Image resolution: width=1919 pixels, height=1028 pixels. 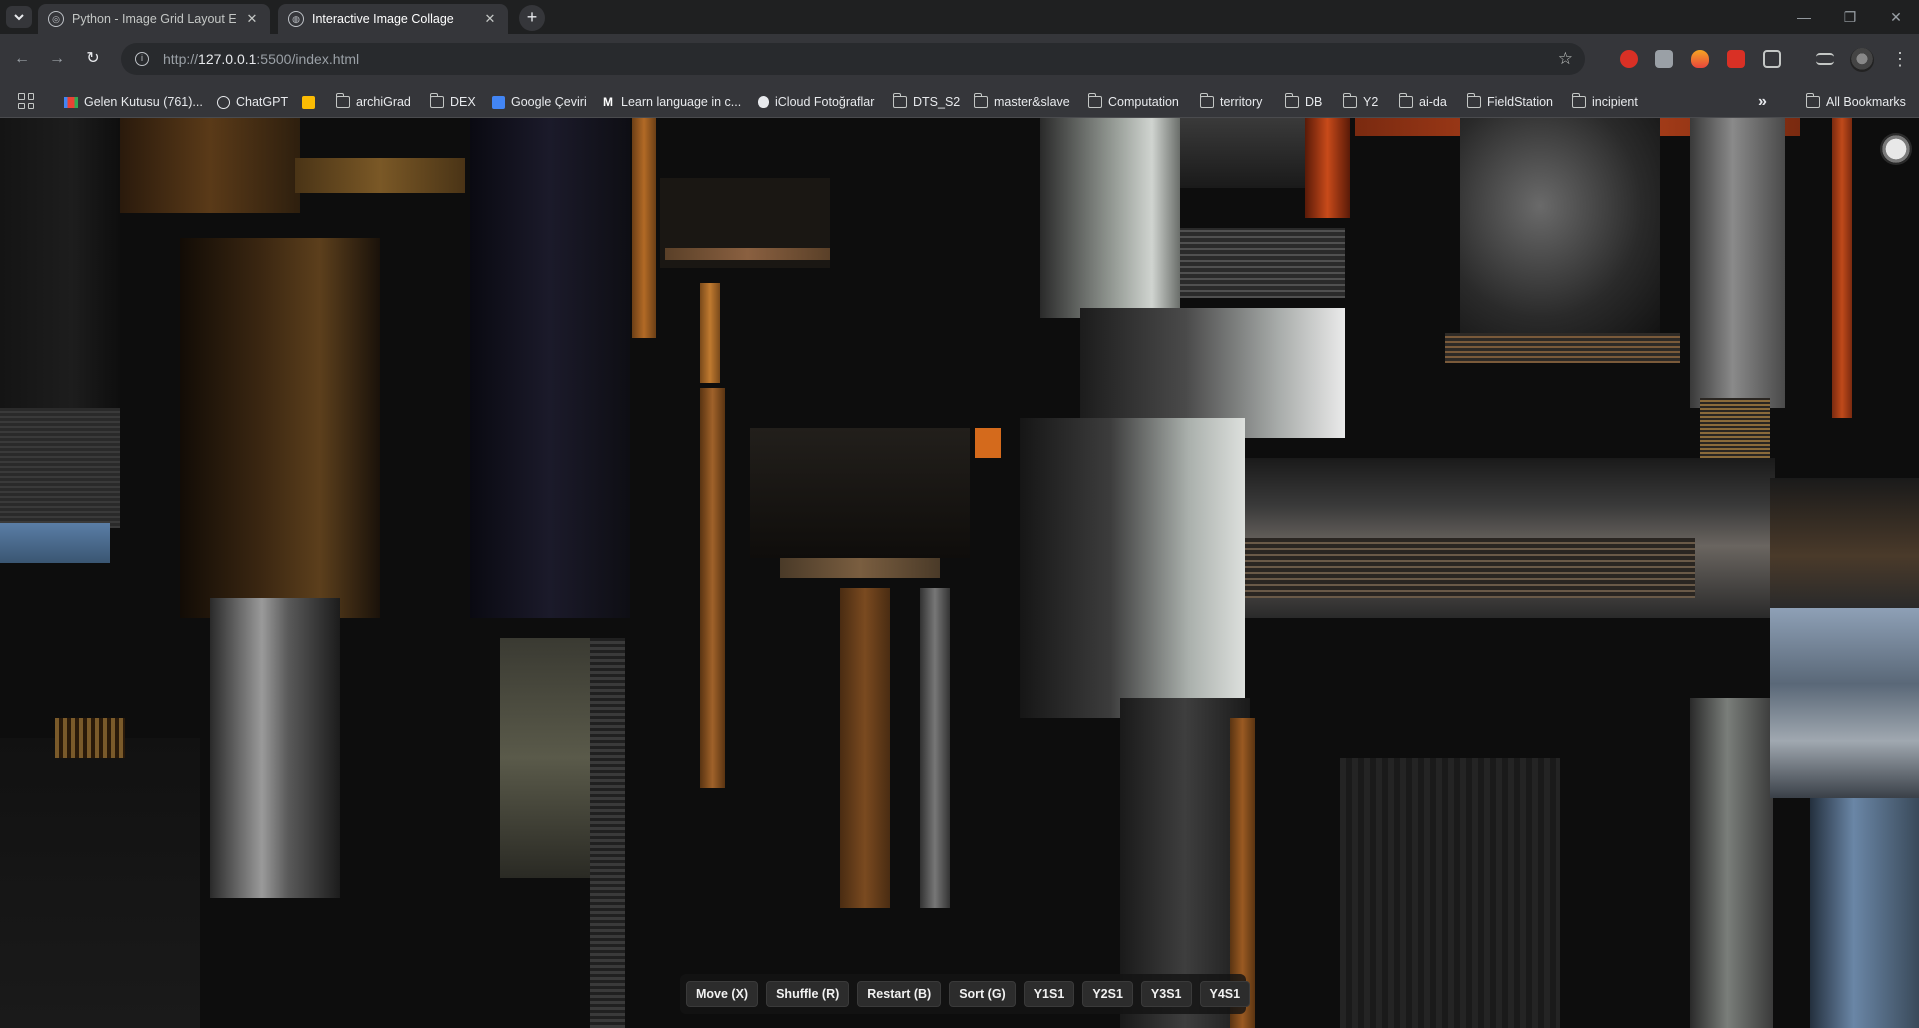 What do you see at coordinates (808, 994) in the screenshot?
I see `shuffle-button: Shuffle (R)` at bounding box center [808, 994].